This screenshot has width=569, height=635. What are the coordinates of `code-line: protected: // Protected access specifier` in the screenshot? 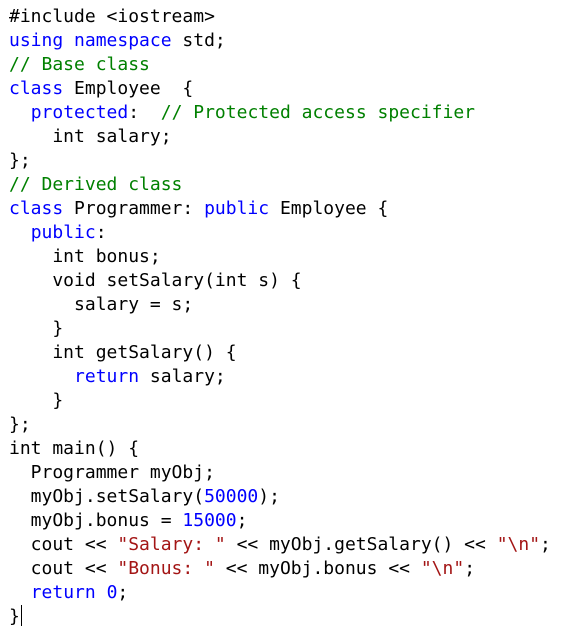 It's located at (289, 113).